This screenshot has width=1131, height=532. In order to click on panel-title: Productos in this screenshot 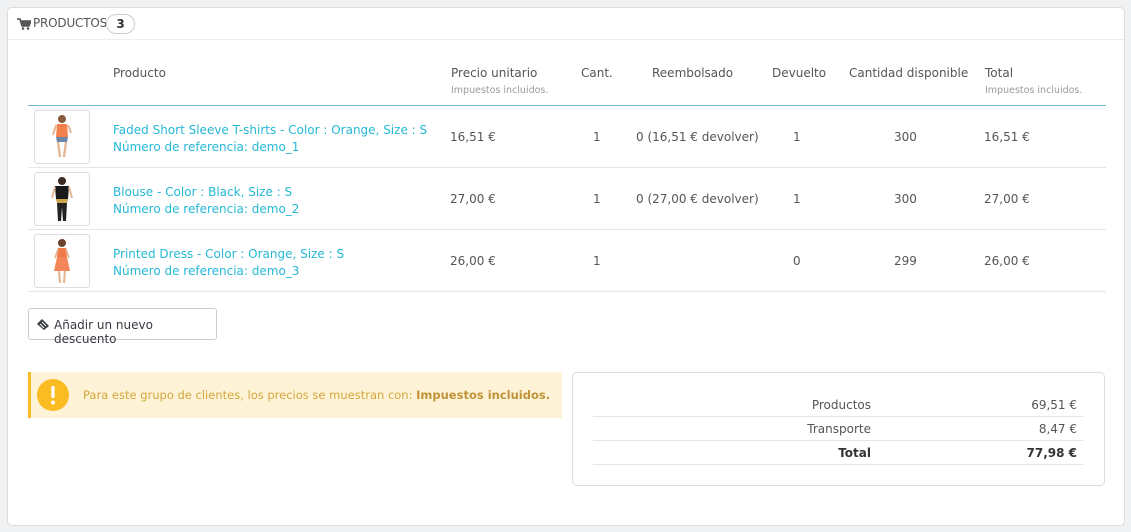, I will do `click(70, 23)`.